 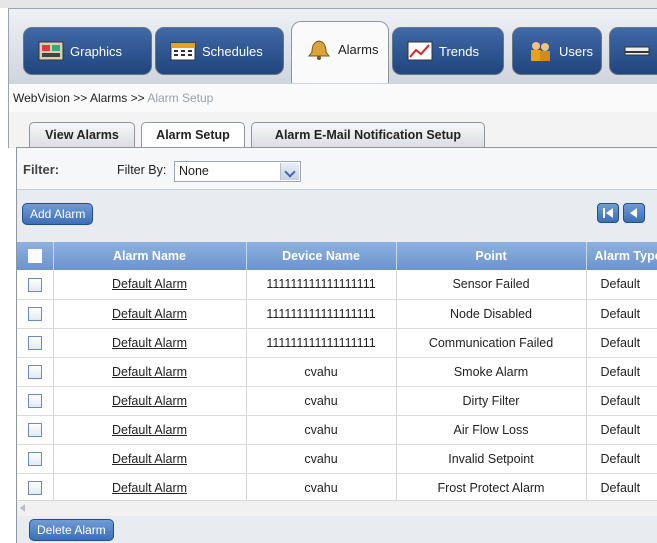 What do you see at coordinates (491, 401) in the screenshot?
I see `point-cell: Dirty Filter` at bounding box center [491, 401].